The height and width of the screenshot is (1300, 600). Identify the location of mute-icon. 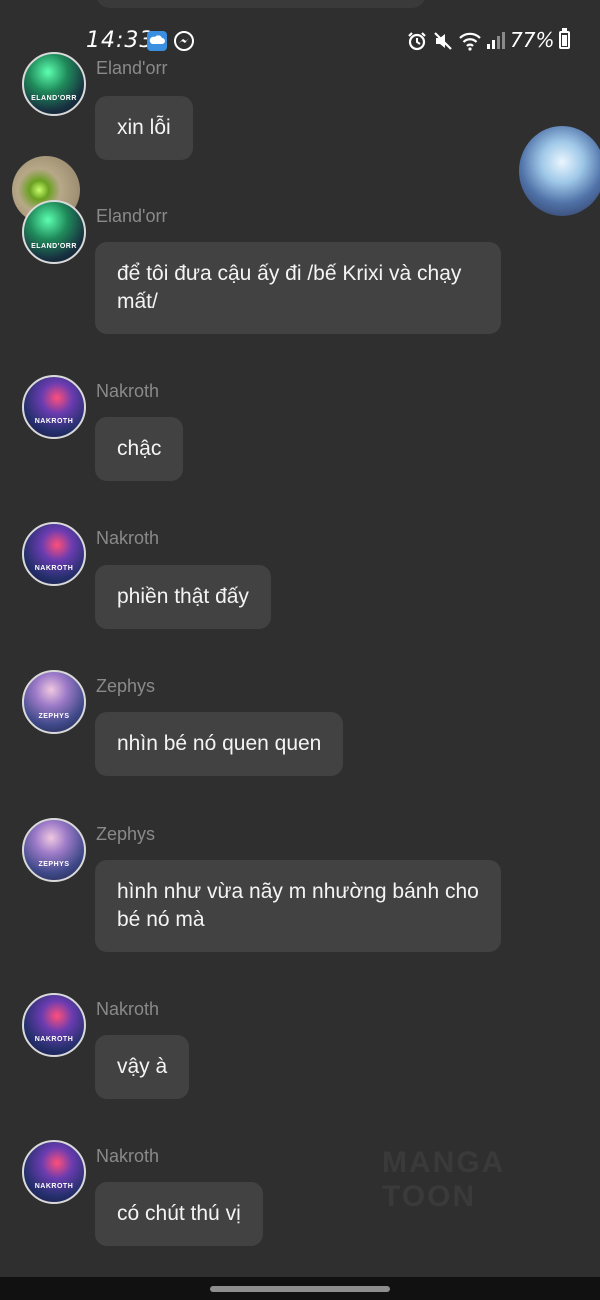
(443, 41).